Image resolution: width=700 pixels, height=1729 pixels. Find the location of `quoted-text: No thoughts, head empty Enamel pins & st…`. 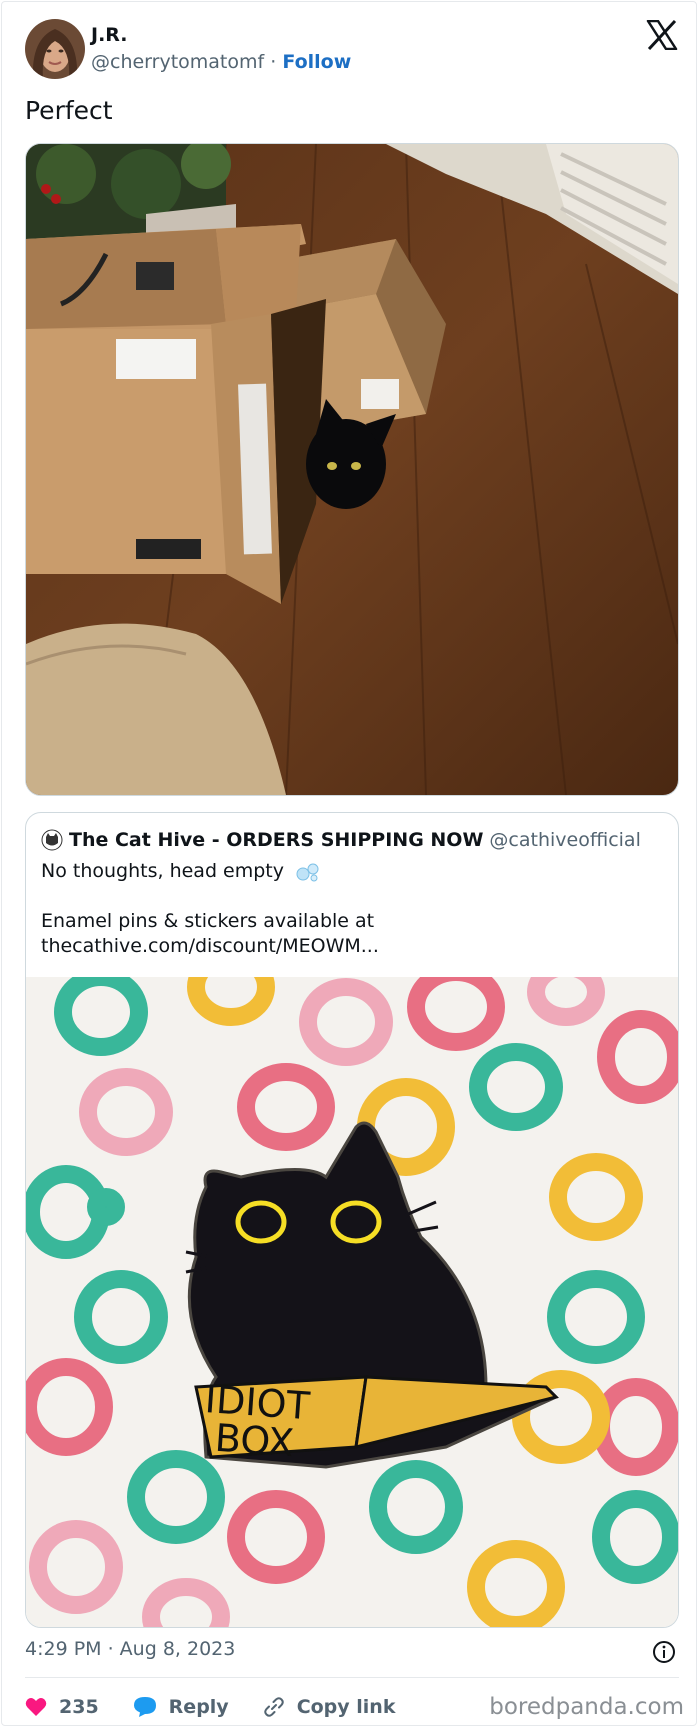

quoted-text: No thoughts, head empty Enamel pins & st… is located at coordinates (210, 909).